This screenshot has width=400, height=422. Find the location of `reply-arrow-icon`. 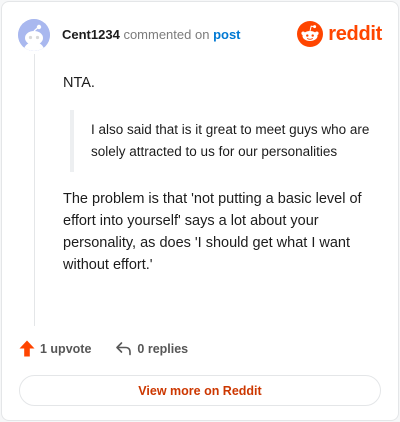

reply-arrow-icon is located at coordinates (124, 349).